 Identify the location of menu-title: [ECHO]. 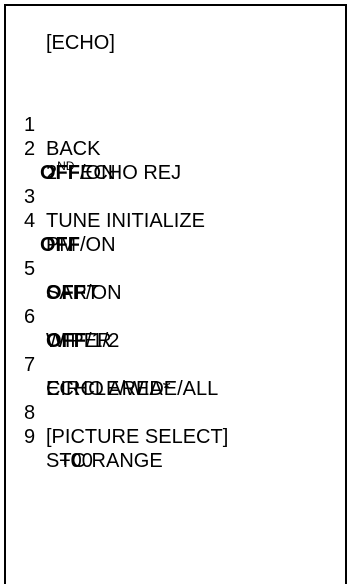
(80, 43).